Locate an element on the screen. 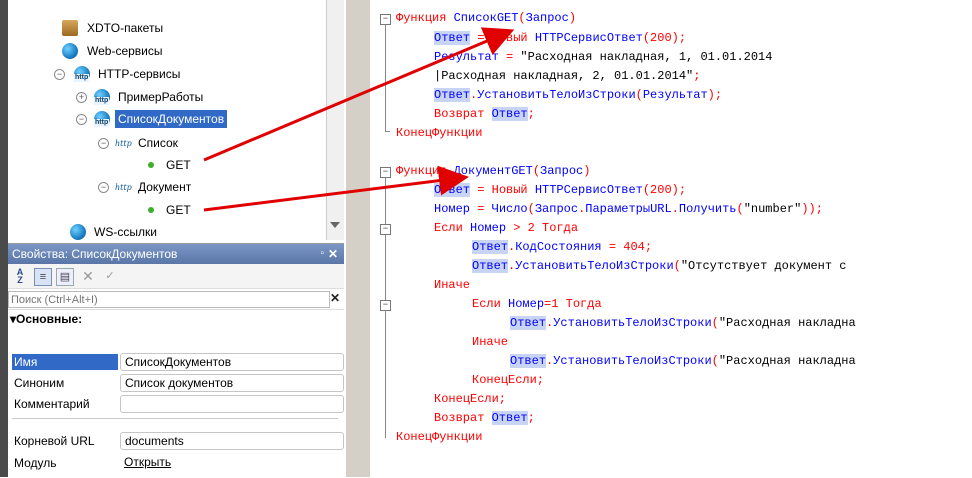  annotation-arrows is located at coordinates (359, 119).